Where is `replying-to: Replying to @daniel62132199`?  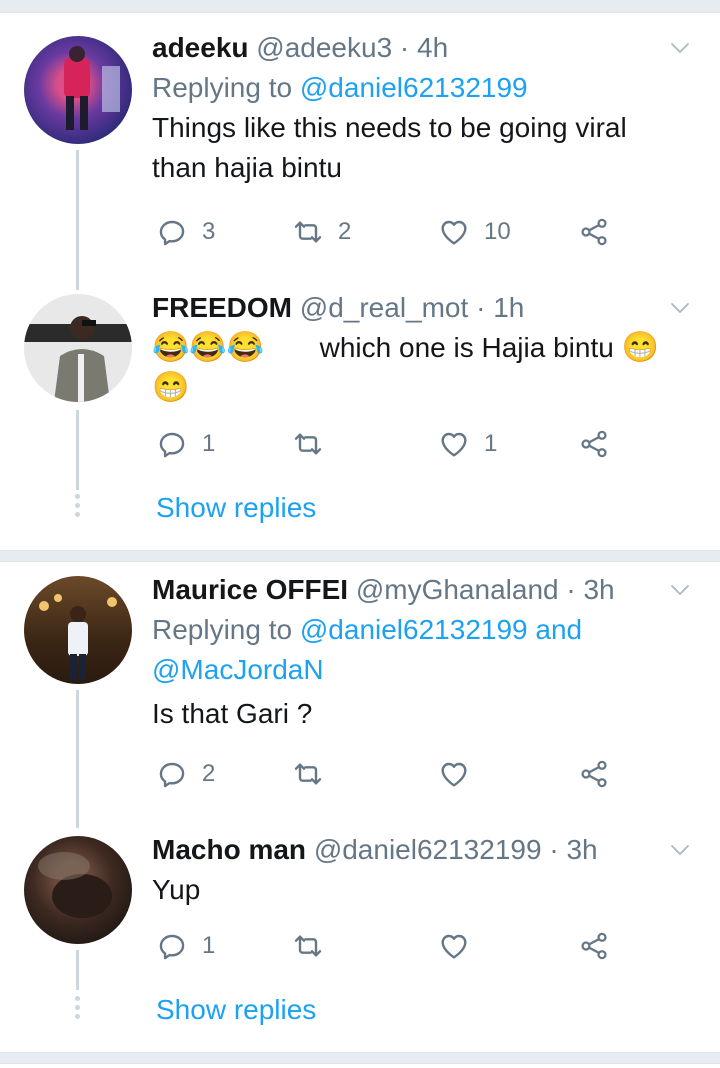
replying-to: Replying to @daniel62132199 is located at coordinates (424, 88).